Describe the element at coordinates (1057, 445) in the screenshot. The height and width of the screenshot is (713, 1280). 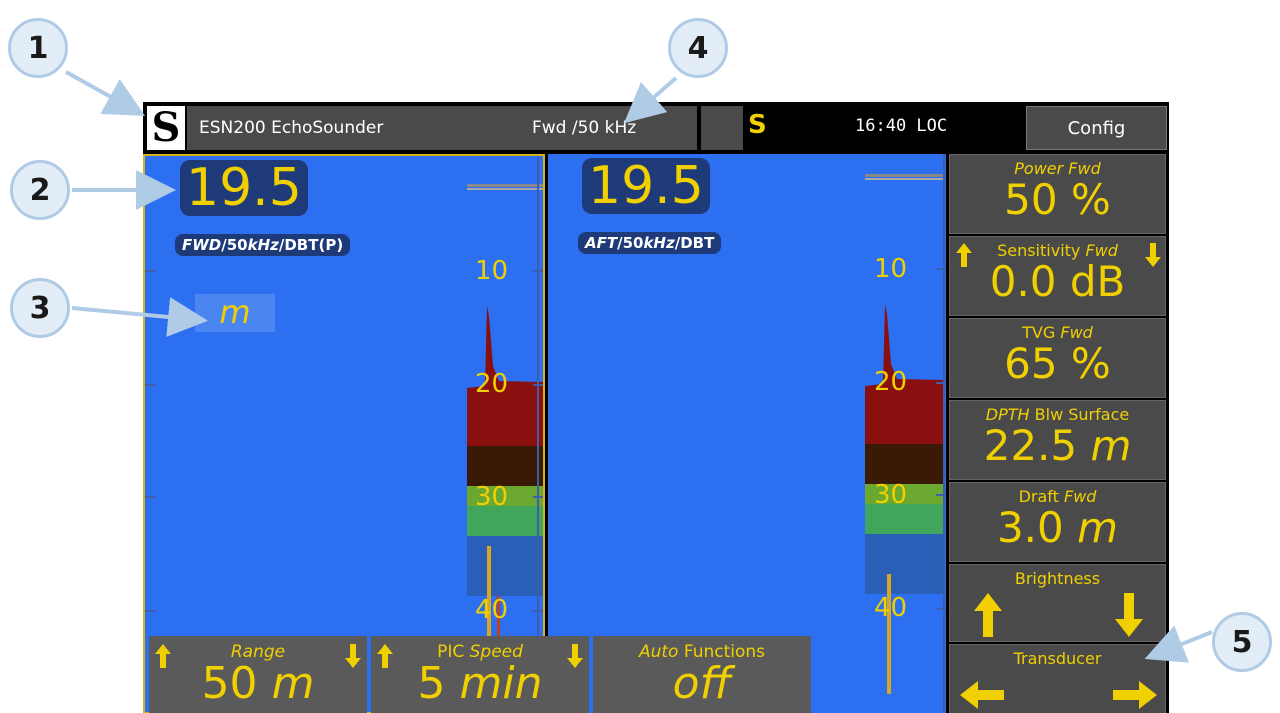
I see `depth-below-surface-value: 22.5 m` at that location.